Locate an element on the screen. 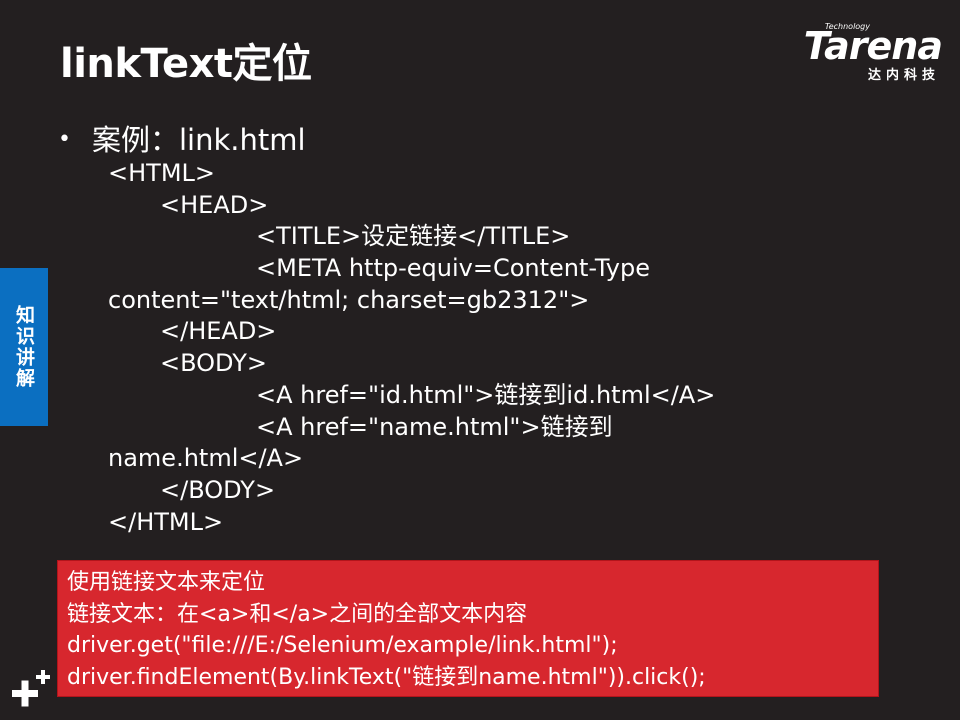  side-tab-label: 知识讲解 is located at coordinates (24, 347).